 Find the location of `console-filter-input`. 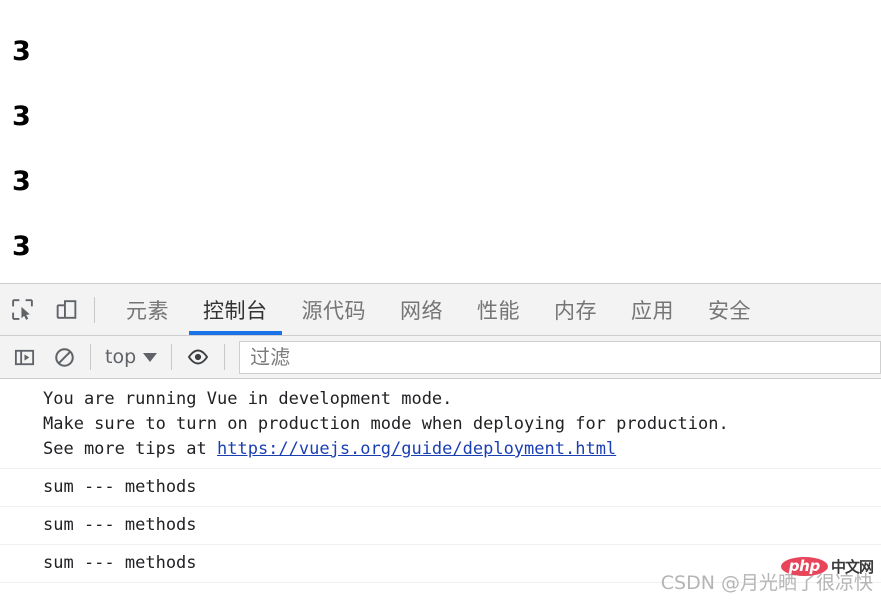

console-filter-input is located at coordinates (560, 357).